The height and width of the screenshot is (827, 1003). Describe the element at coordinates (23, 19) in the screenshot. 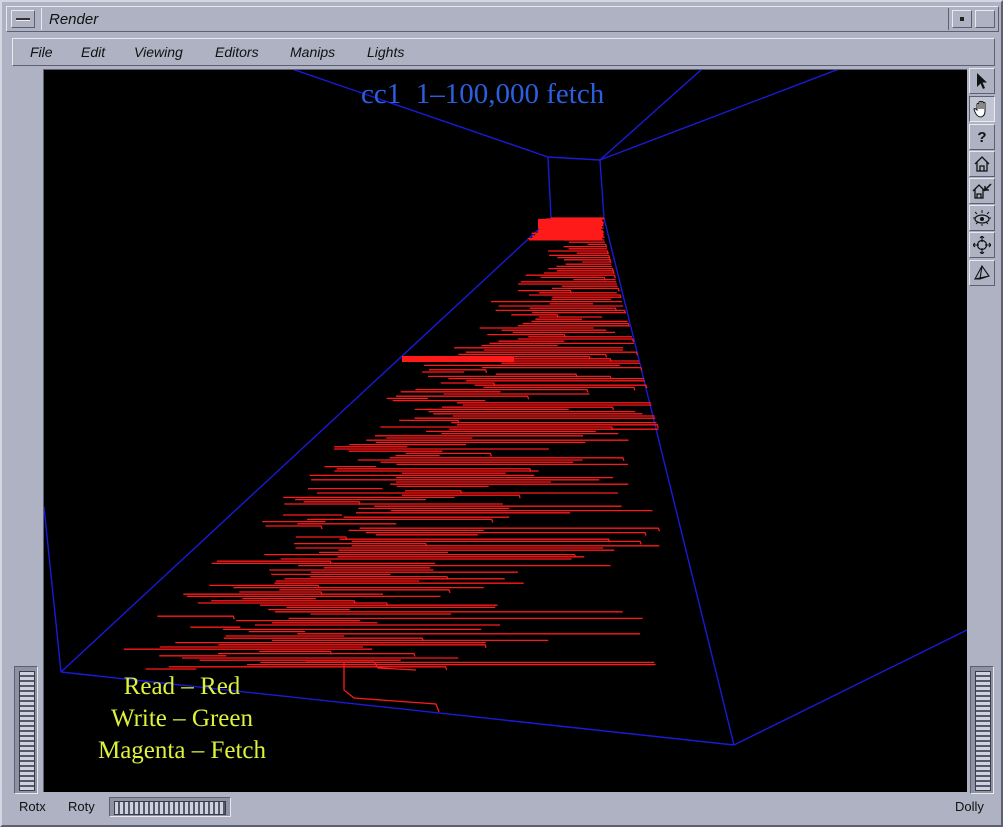

I see `window-menu-button` at that location.